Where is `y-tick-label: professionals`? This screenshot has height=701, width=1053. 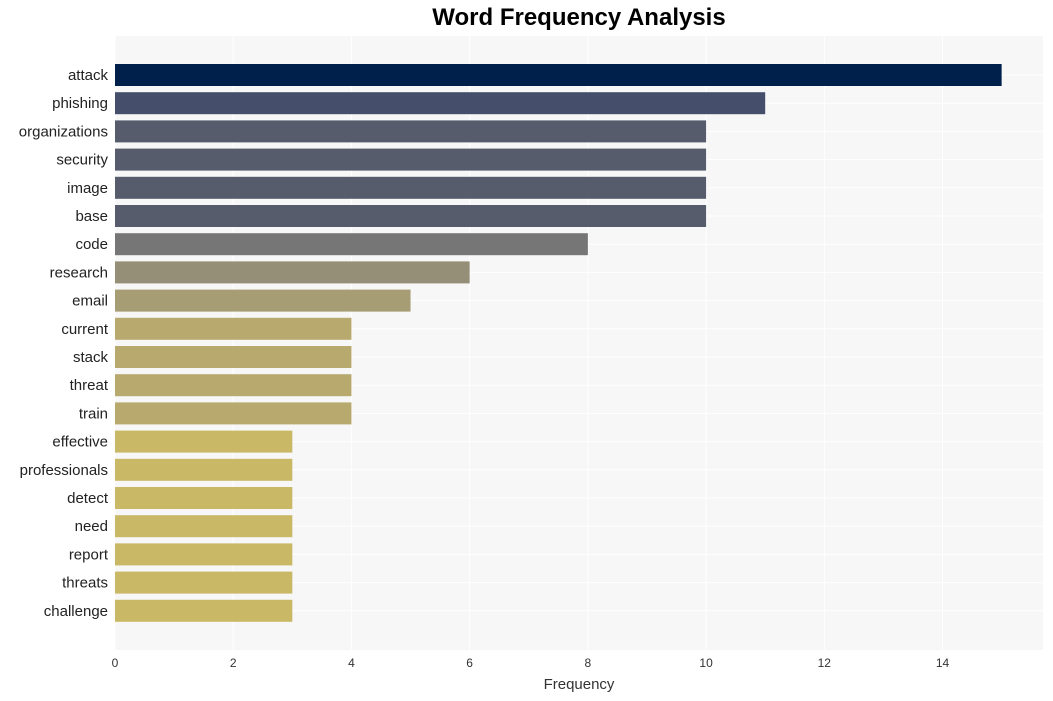 y-tick-label: professionals is located at coordinates (64, 470).